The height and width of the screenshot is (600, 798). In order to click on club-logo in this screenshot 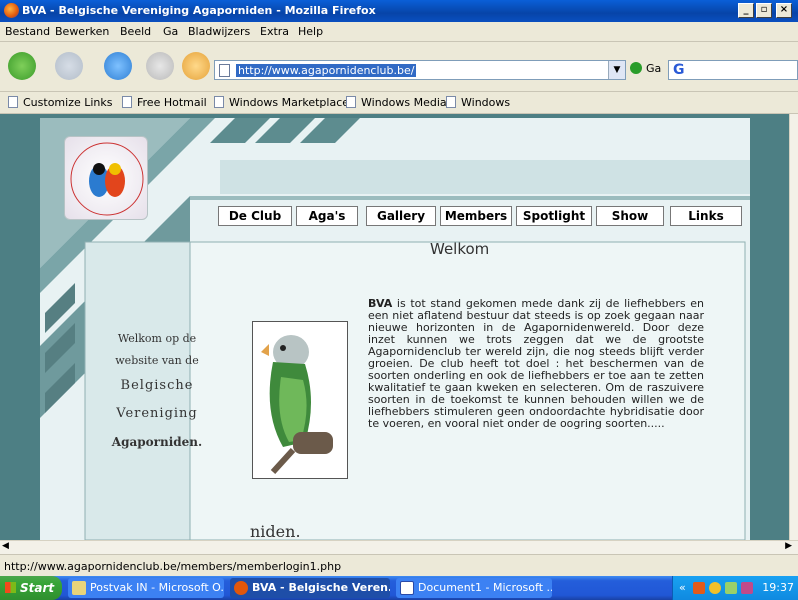, I will do `click(106, 178)`.